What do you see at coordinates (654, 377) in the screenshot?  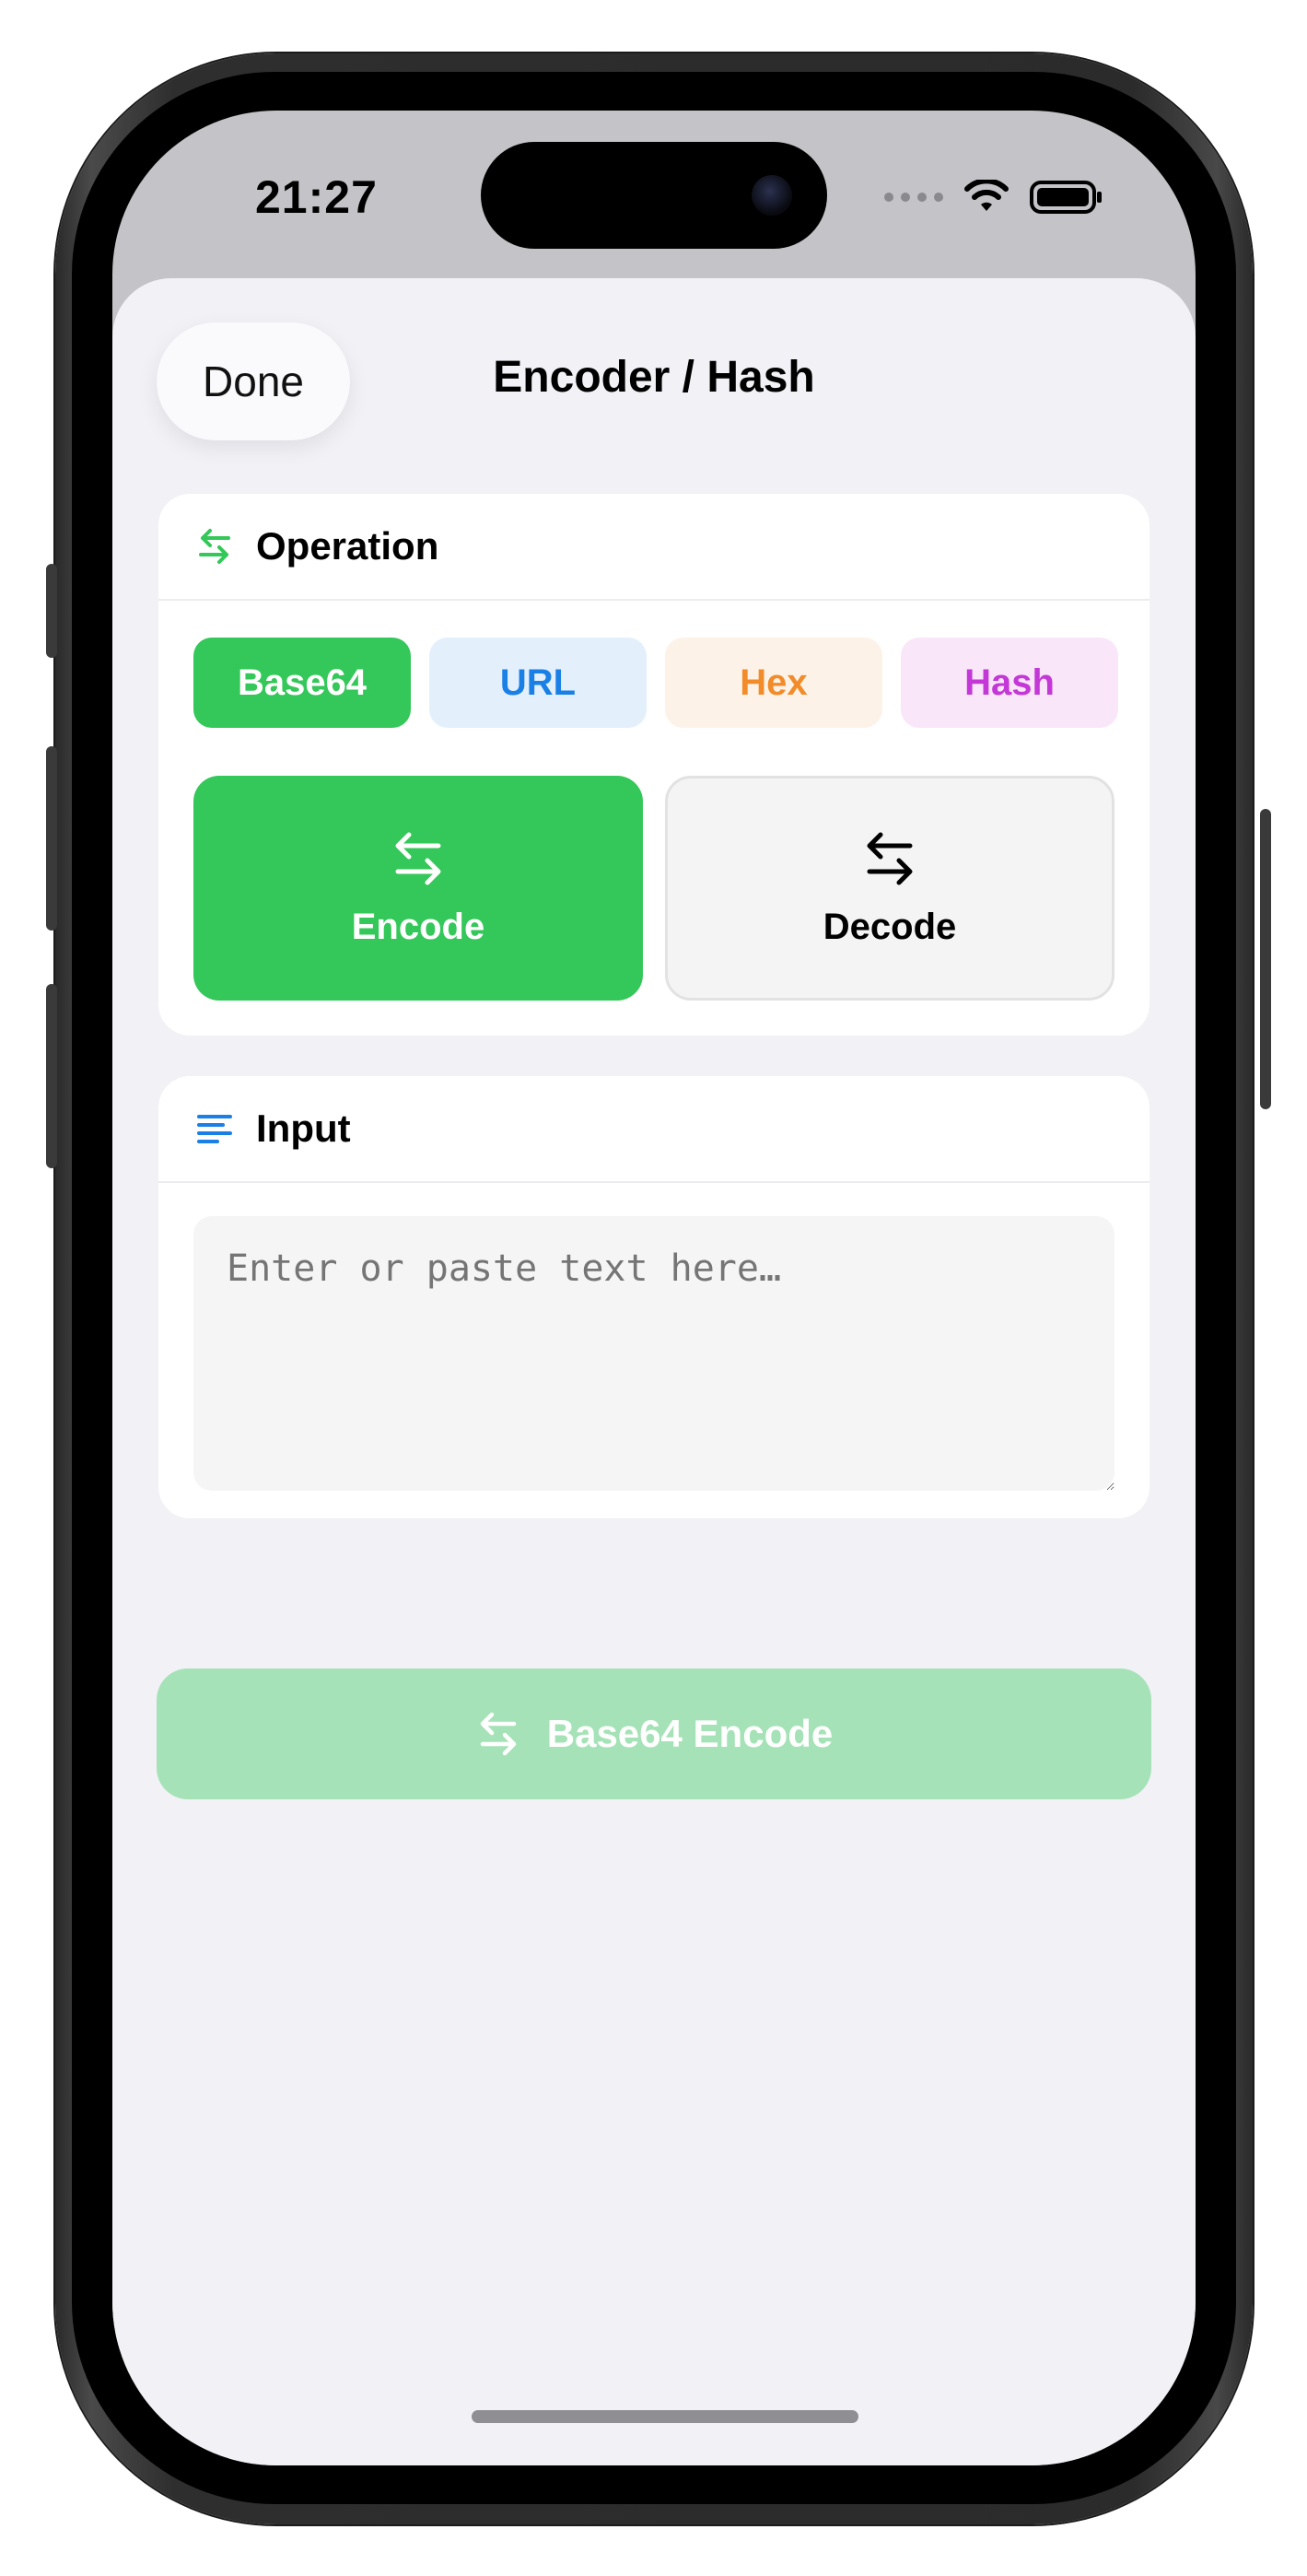 I see `page-title: Encoder / Hash` at bounding box center [654, 377].